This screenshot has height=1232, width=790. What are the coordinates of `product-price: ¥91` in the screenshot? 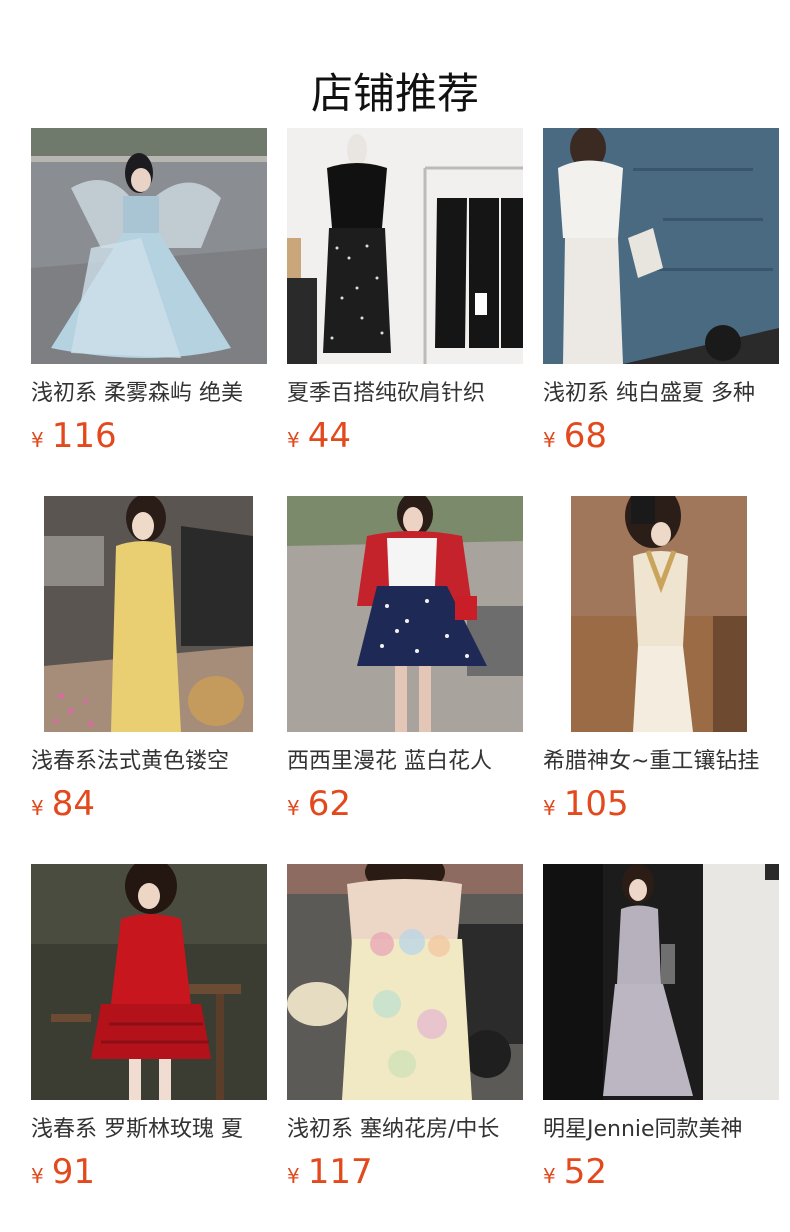 It's located at (63, 1172).